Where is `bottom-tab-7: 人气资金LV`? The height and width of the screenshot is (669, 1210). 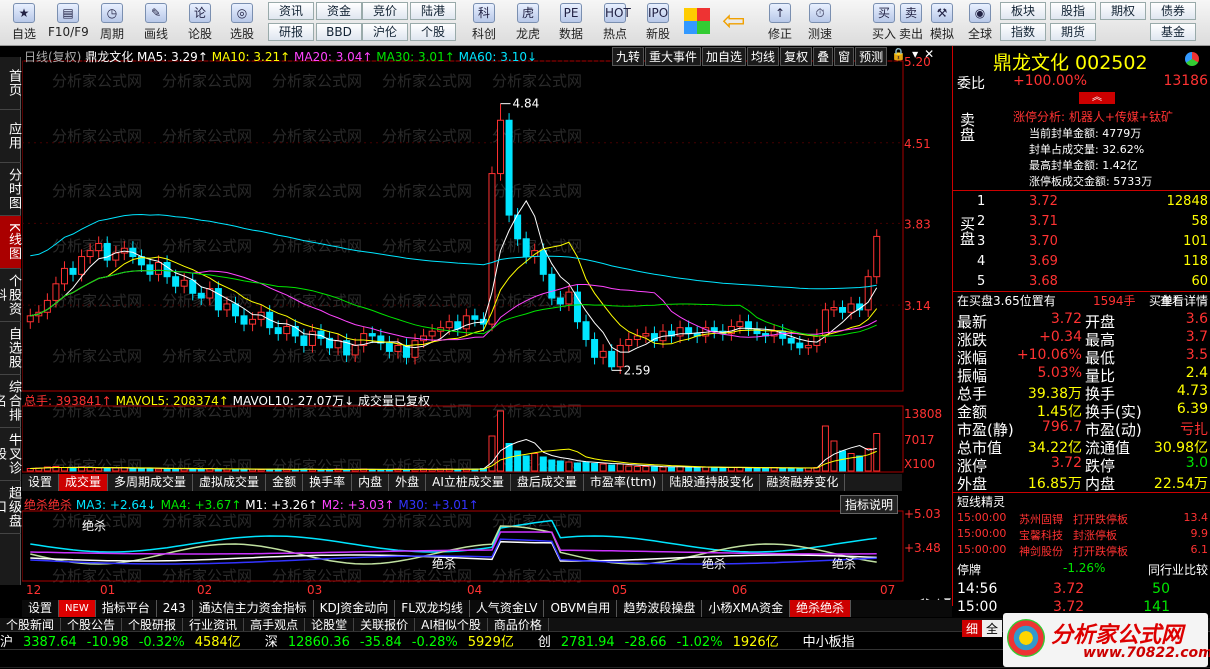
bottom-tab-7: 人气资金LV is located at coordinates (507, 608).